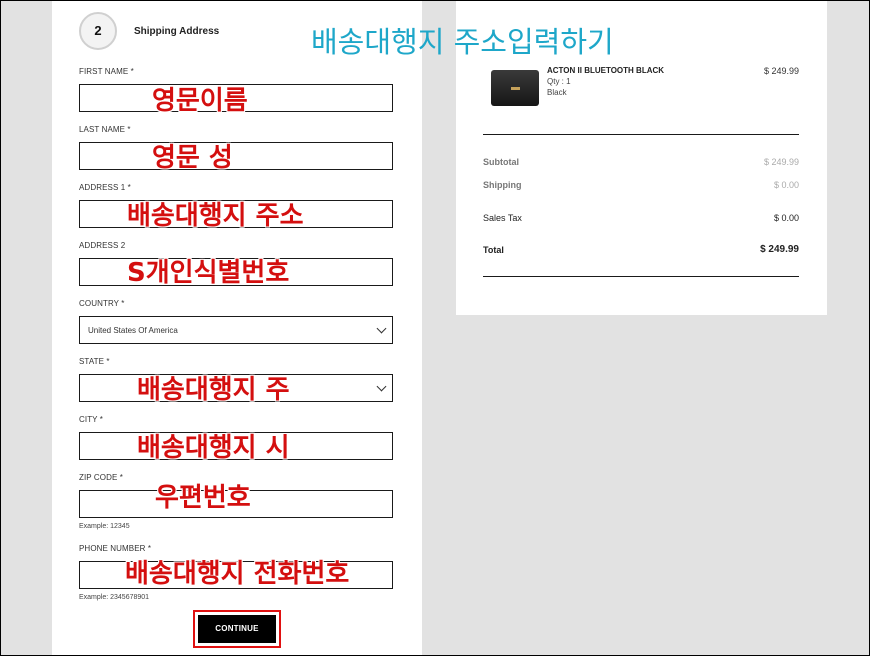  Describe the element at coordinates (94, 361) in the screenshot. I see `state-label: STATE *` at that location.